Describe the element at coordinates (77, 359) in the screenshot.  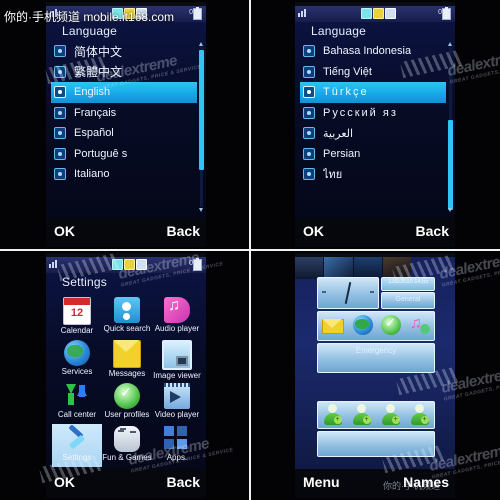
I see `grid-item-services: Services` at that location.